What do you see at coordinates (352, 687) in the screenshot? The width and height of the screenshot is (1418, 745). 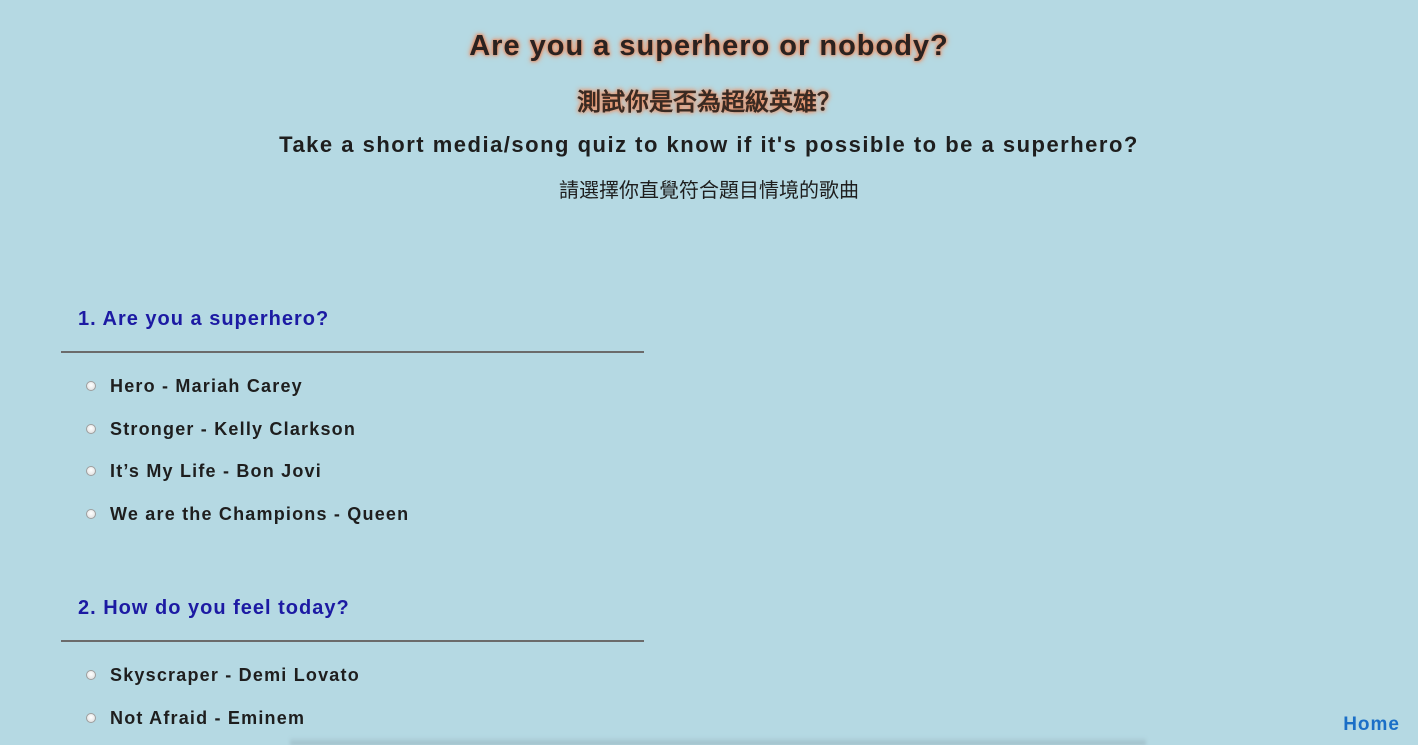 I see `answer-option: Skyscraper - Demi Lovato` at bounding box center [352, 687].